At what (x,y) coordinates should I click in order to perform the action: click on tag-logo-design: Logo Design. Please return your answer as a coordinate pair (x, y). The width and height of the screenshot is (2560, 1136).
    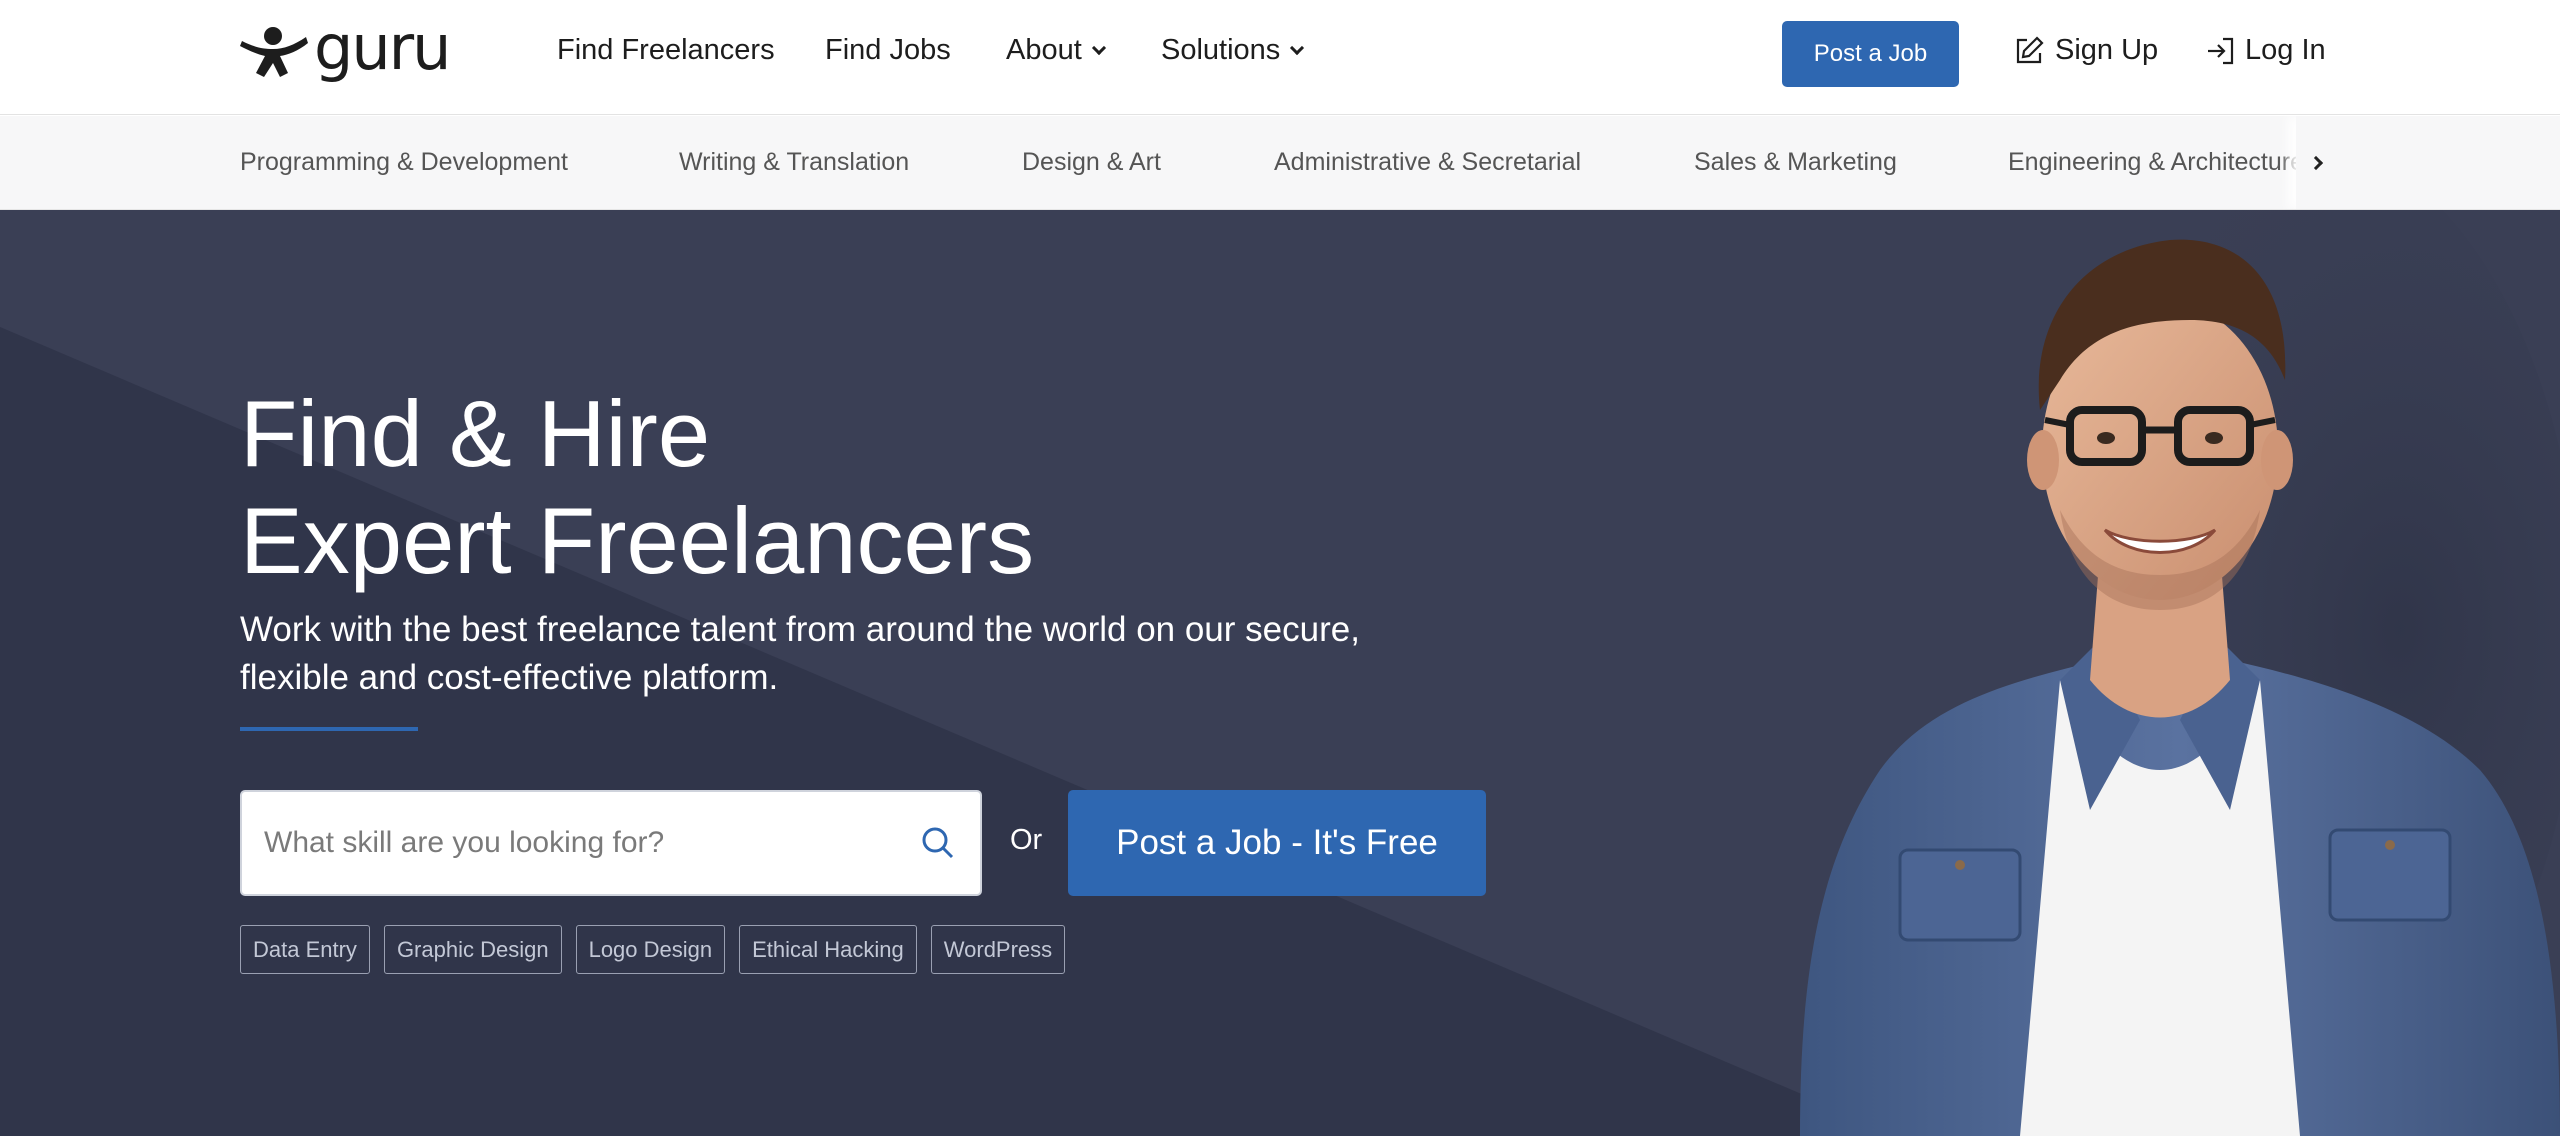
    Looking at the image, I should click on (650, 949).